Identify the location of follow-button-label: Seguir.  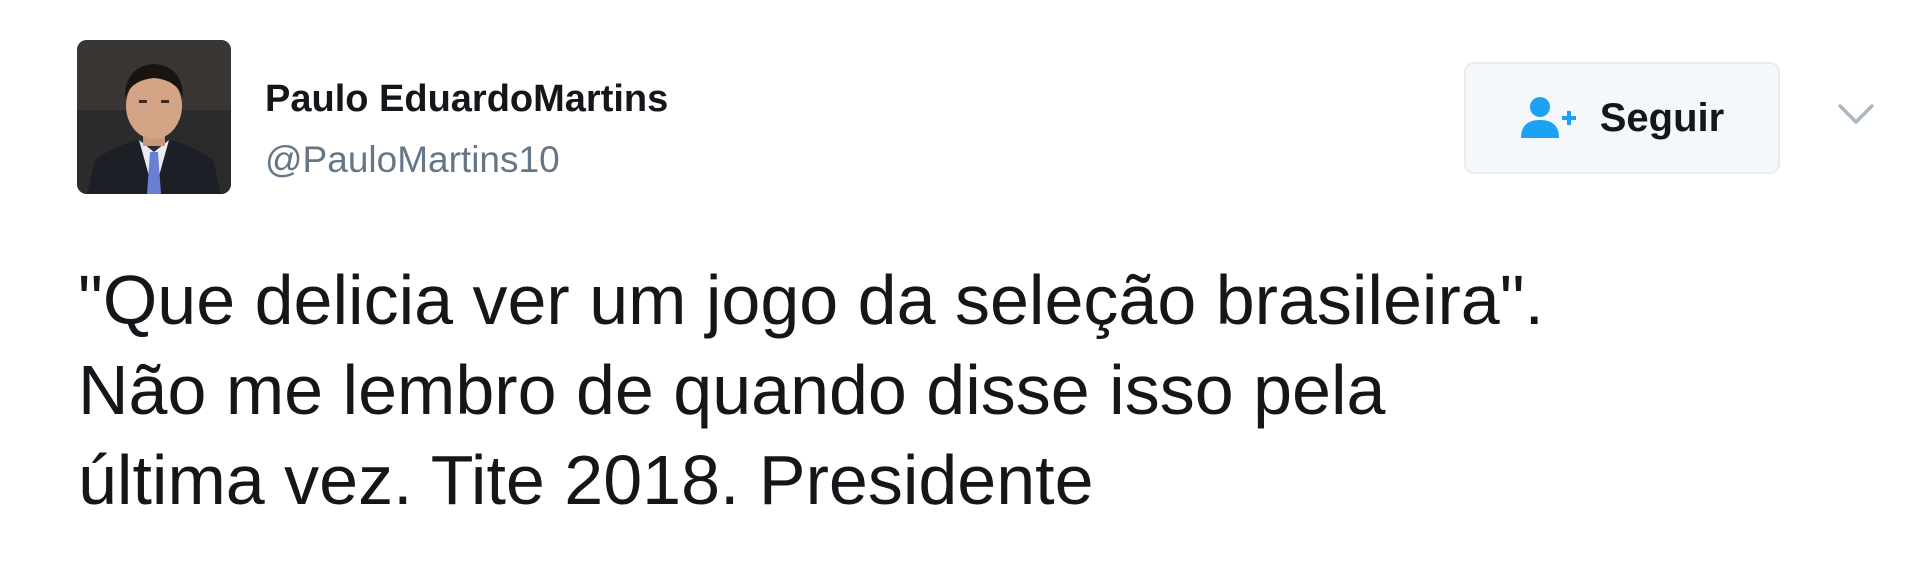
(1662, 117).